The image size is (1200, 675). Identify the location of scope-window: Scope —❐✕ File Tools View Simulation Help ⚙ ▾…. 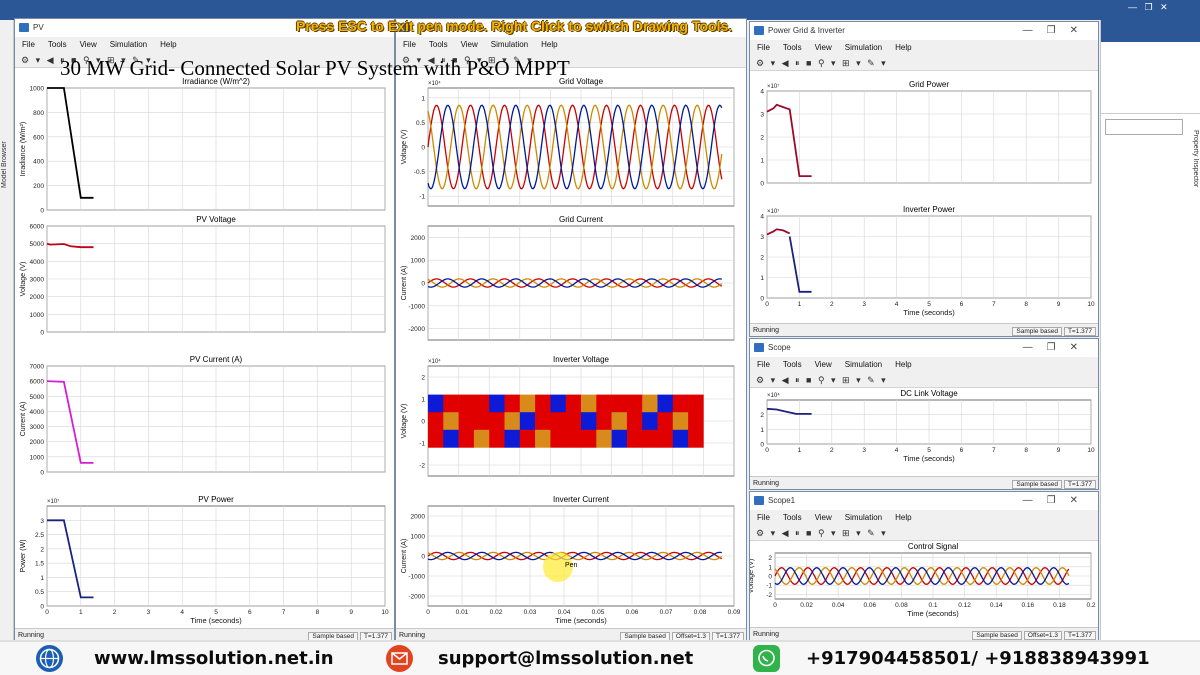
(924, 414).